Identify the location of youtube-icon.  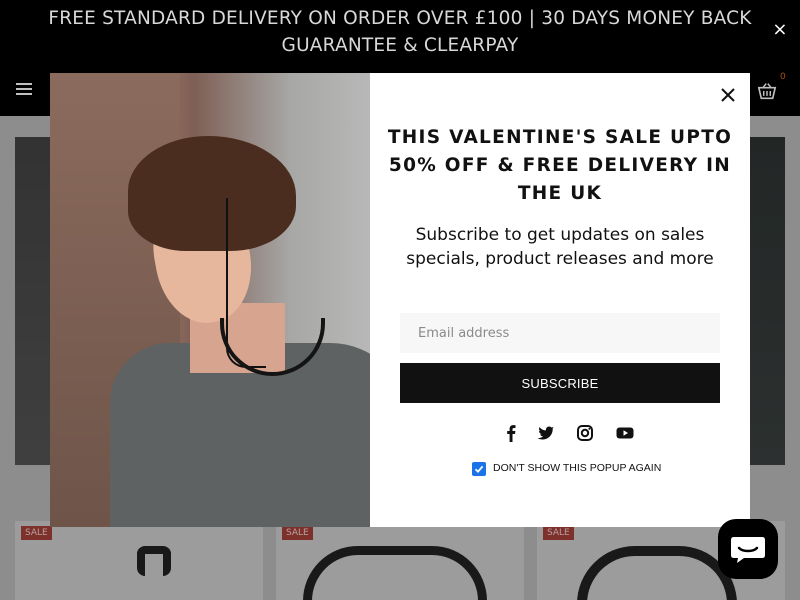
(625, 433).